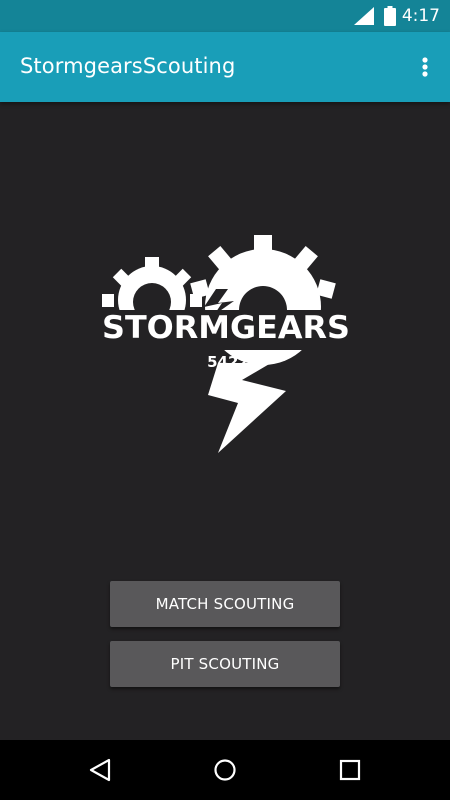  I want to click on home-icon, so click(225, 770).